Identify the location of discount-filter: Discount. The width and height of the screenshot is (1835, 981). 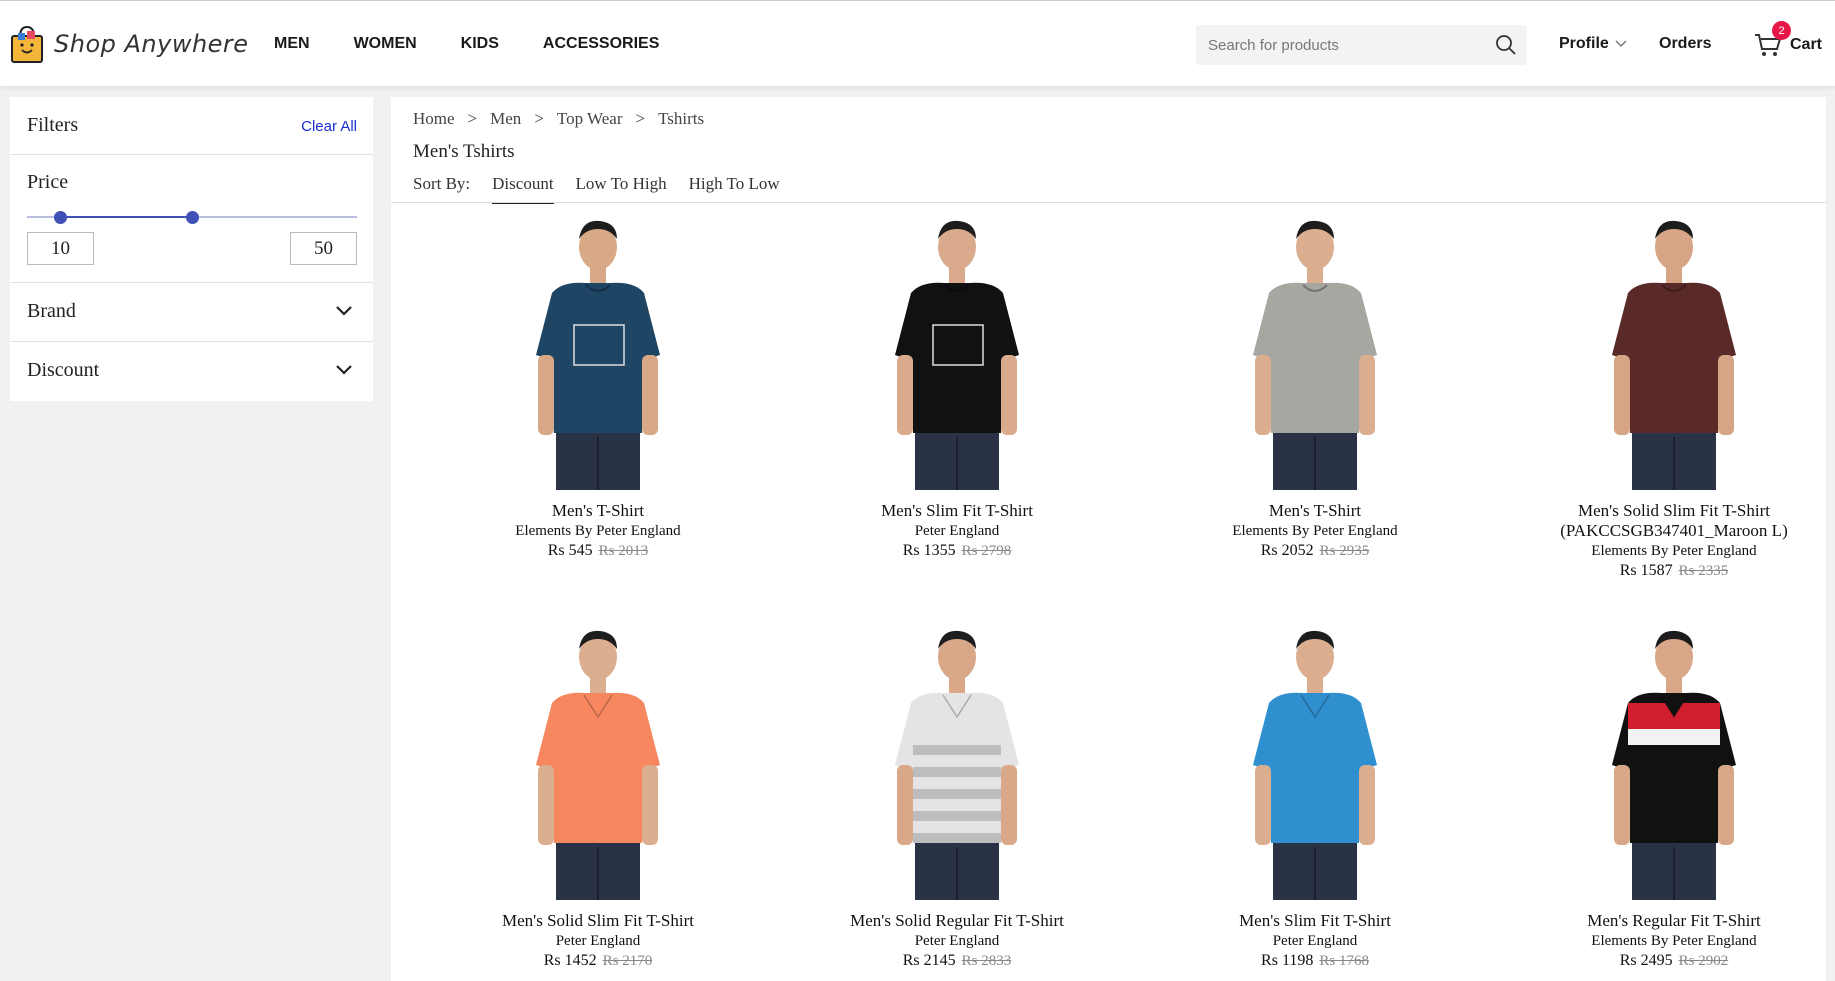
(191, 371).